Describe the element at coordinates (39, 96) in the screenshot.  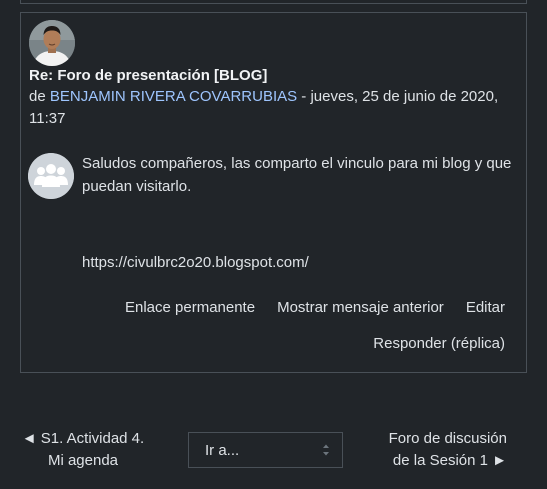
I see `byline-prefix: de` at that location.